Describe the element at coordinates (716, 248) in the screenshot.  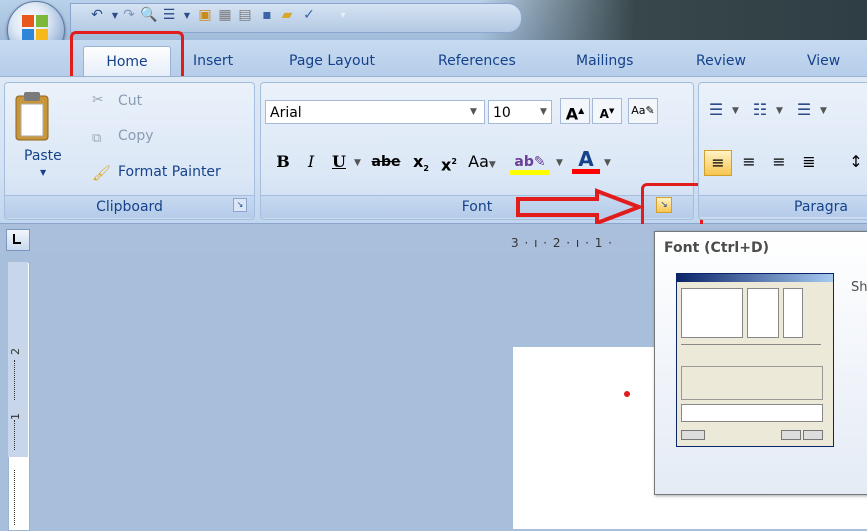
I see `tooltip-title: Font (Ctrl+D)` at that location.